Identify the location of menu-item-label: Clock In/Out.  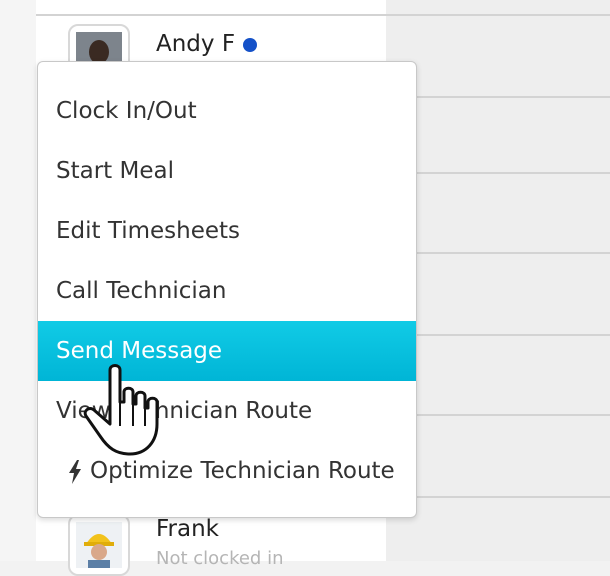
(126, 111).